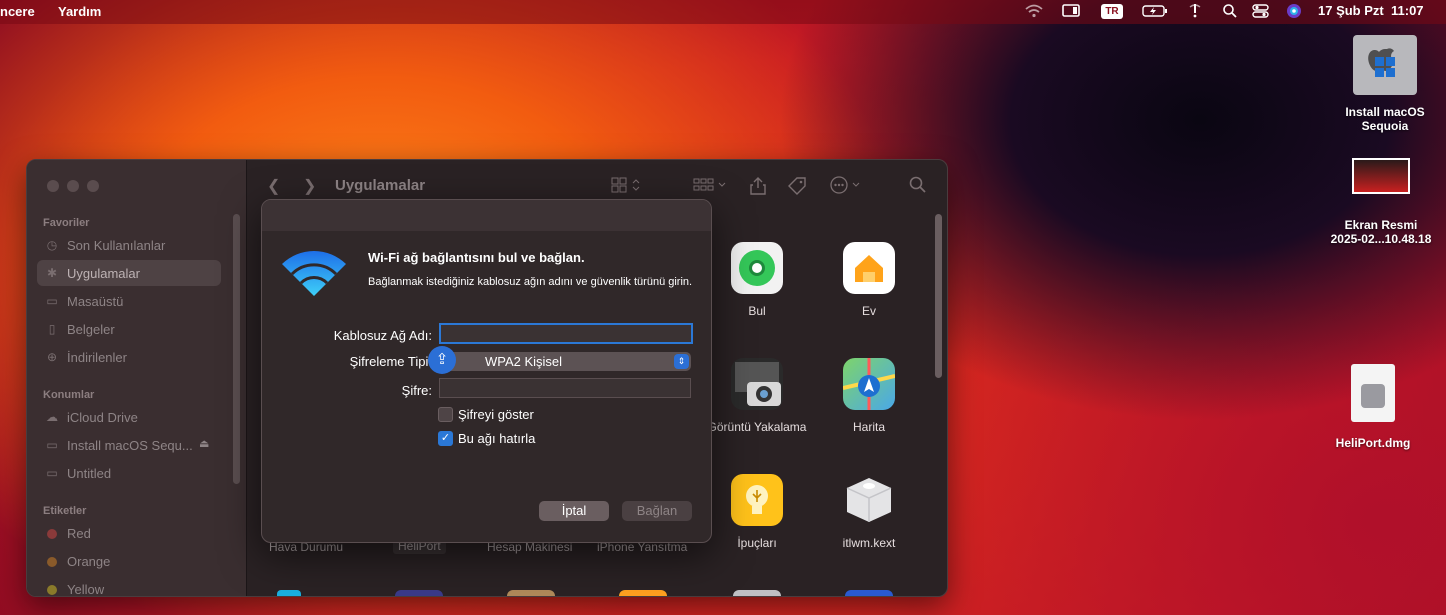 This screenshot has width=1446, height=615. I want to click on network-name-input, so click(566, 333).